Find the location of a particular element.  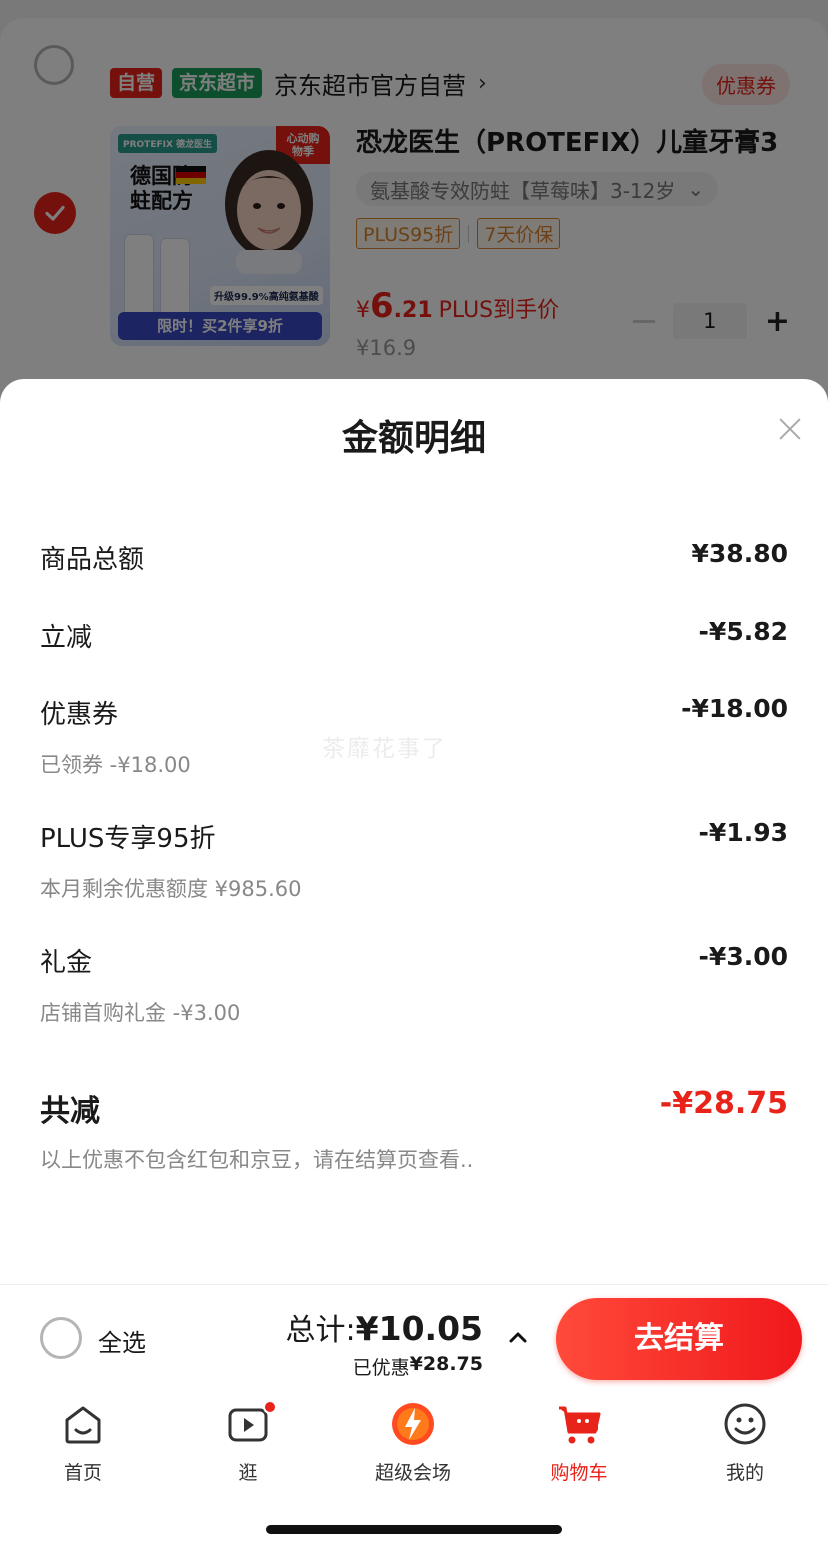

detail-row-plus-discount: PLUS专享95折 -¥1.93 本月剩余优惠额度 ¥985.60 is located at coordinates (414, 860).